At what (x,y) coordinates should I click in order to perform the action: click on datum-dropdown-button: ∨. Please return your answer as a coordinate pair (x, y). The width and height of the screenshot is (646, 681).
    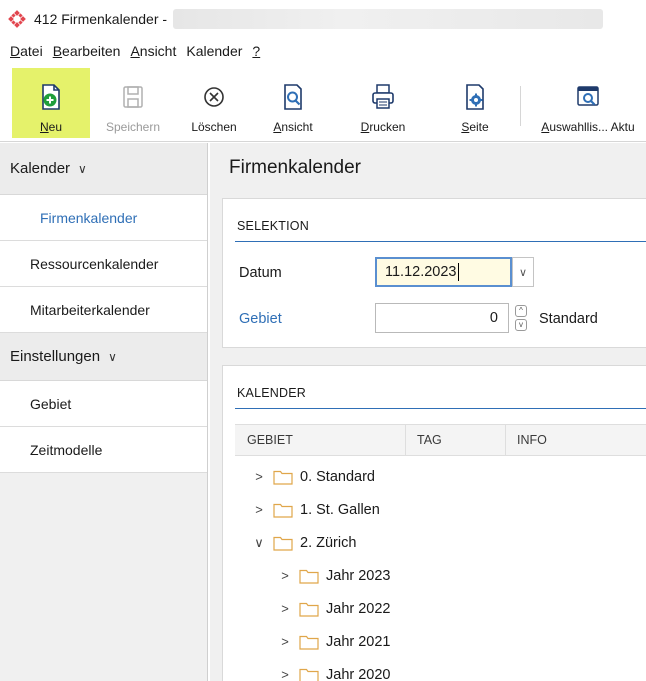
    Looking at the image, I should click on (523, 272).